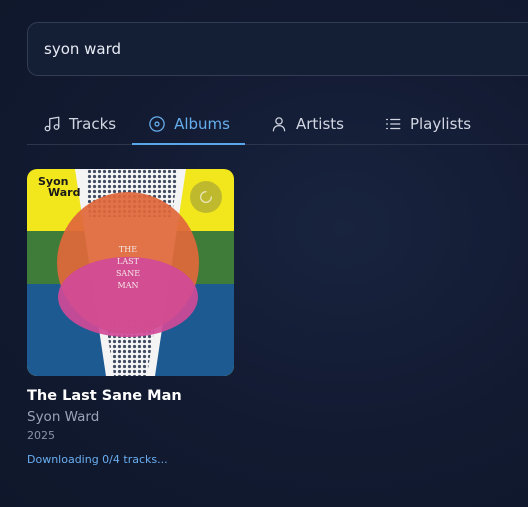  I want to click on user-icon, so click(279, 124).